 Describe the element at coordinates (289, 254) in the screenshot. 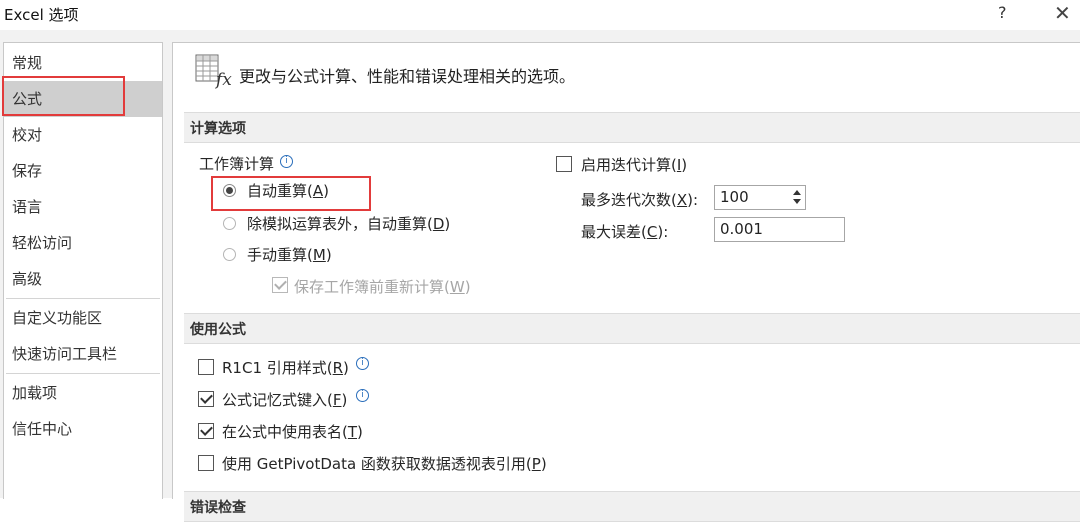

I see `manual-label: 手动重算(M)` at that location.